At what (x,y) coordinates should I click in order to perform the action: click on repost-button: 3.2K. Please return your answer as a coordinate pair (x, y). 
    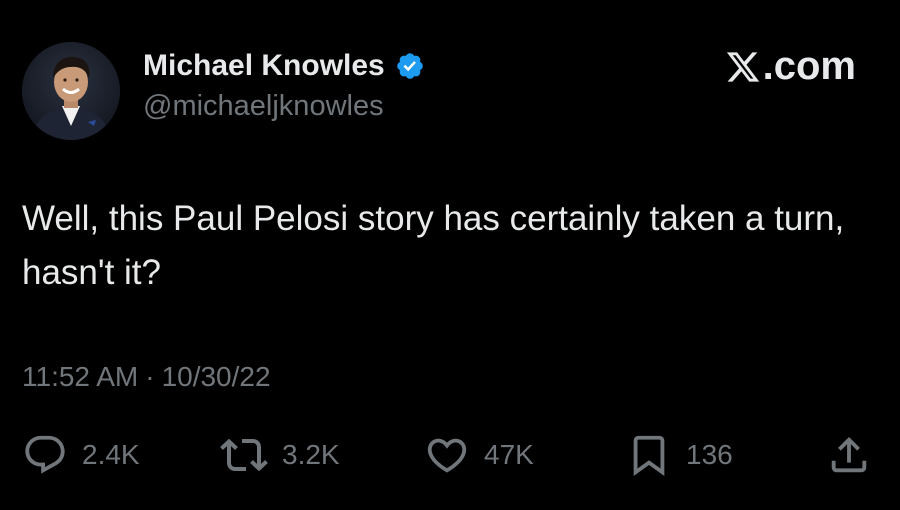
    Looking at the image, I should click on (280, 455).